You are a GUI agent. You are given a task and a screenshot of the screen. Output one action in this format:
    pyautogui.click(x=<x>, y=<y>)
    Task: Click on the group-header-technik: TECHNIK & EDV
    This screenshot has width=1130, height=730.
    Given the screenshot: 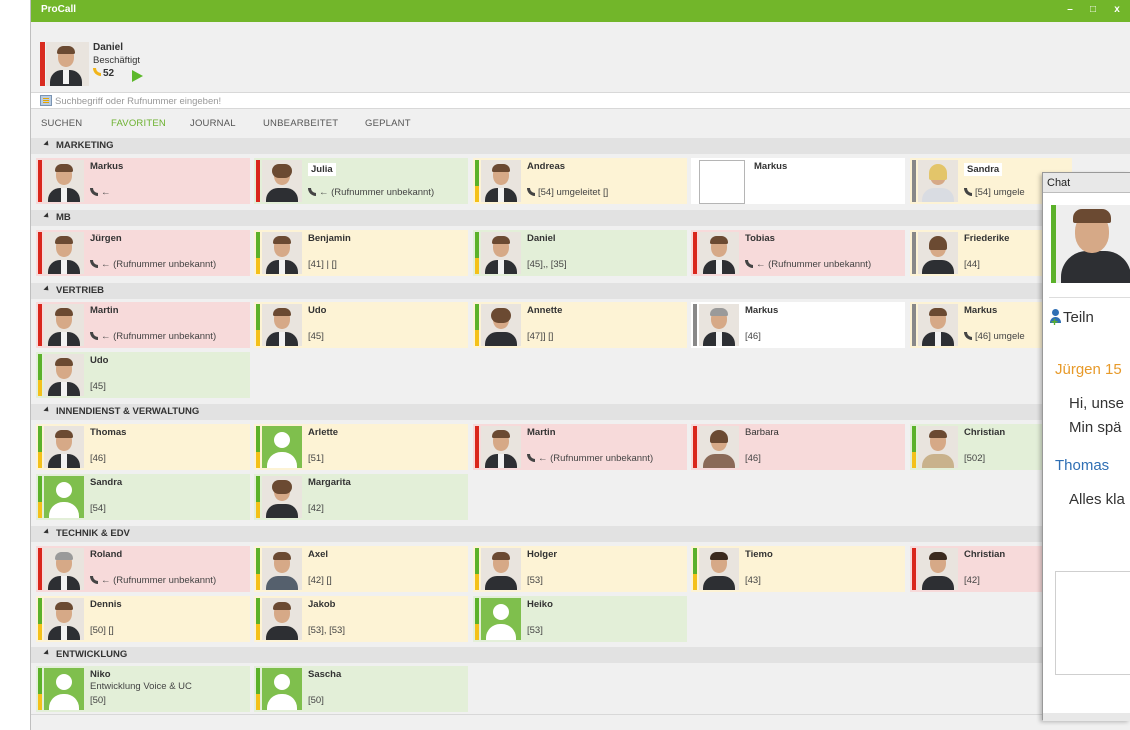 What is the action you would take?
    pyautogui.click(x=580, y=534)
    